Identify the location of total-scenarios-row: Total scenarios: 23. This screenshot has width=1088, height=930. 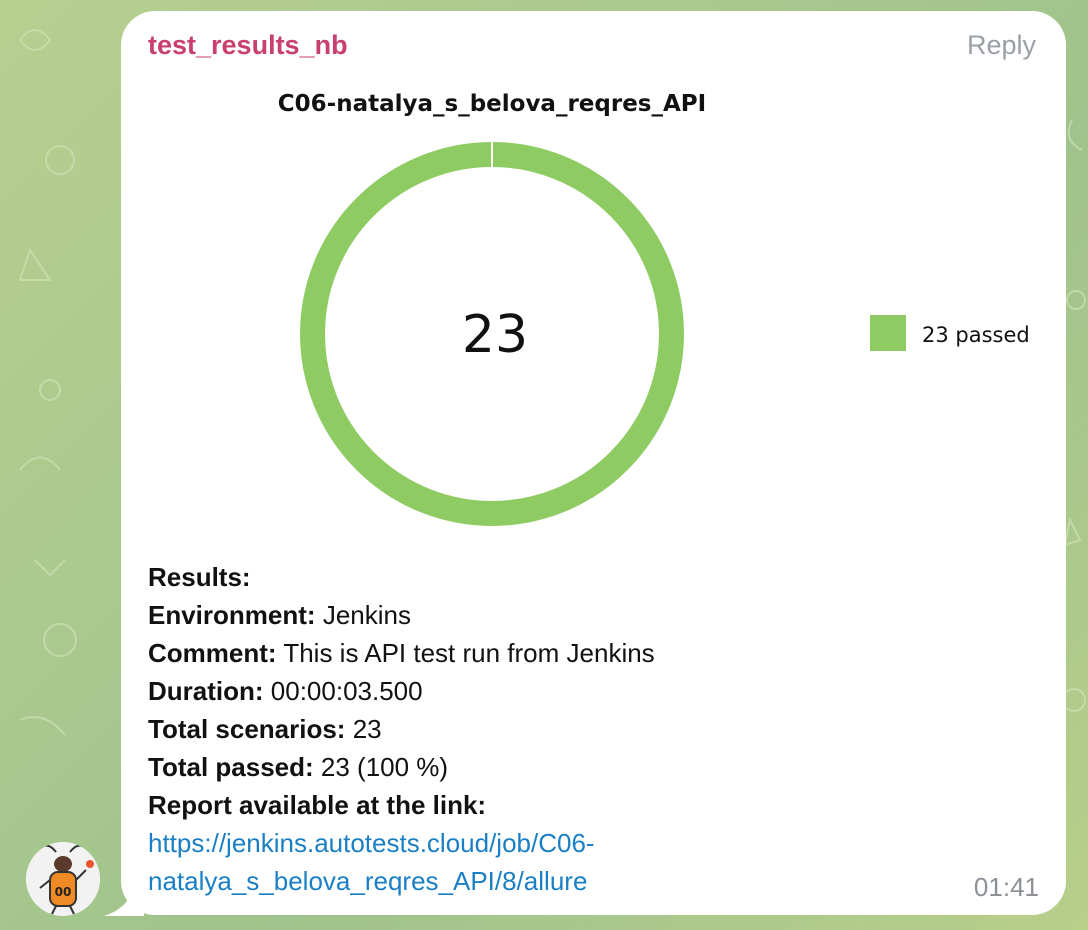
(265, 729).